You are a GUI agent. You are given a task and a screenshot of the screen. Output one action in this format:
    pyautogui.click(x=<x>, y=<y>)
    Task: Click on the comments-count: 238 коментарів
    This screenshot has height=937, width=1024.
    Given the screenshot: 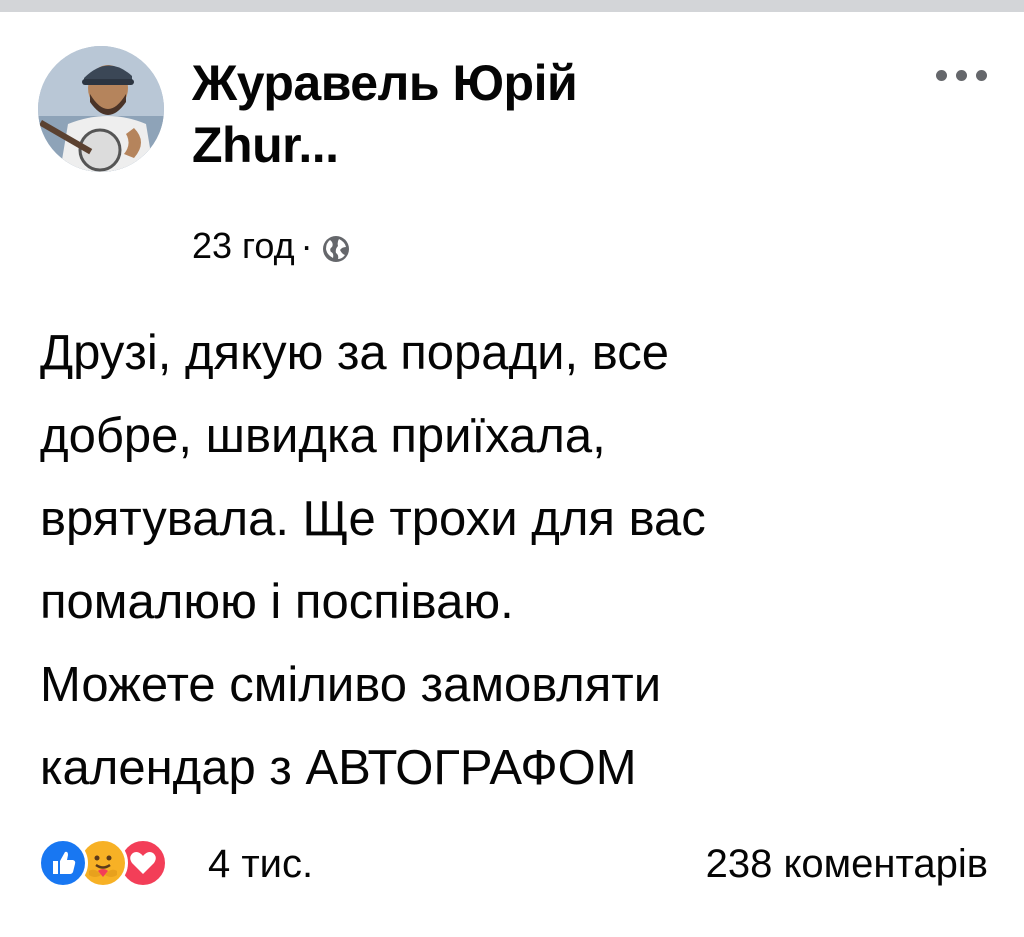 What is the action you would take?
    pyautogui.click(x=847, y=864)
    